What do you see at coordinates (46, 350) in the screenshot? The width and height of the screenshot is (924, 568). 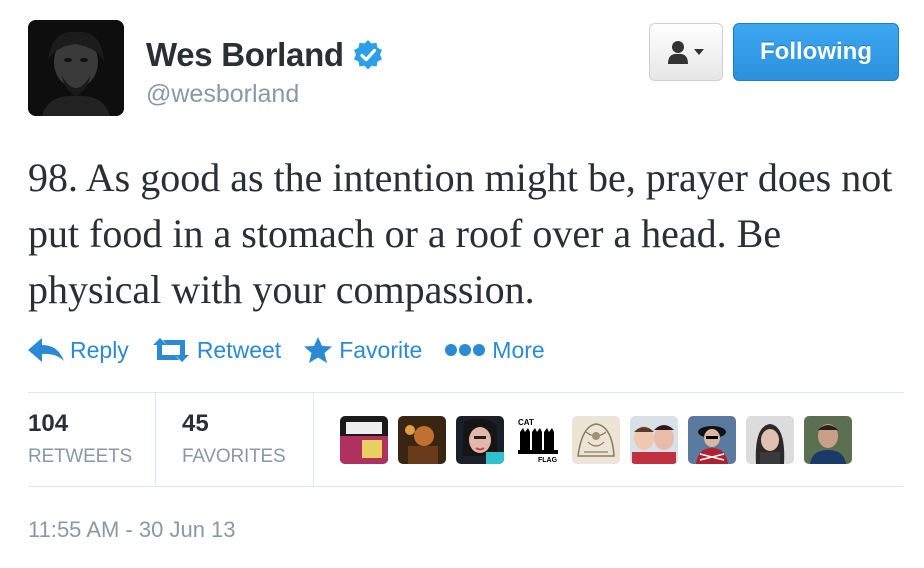 I see `reply-arrow-icon` at bounding box center [46, 350].